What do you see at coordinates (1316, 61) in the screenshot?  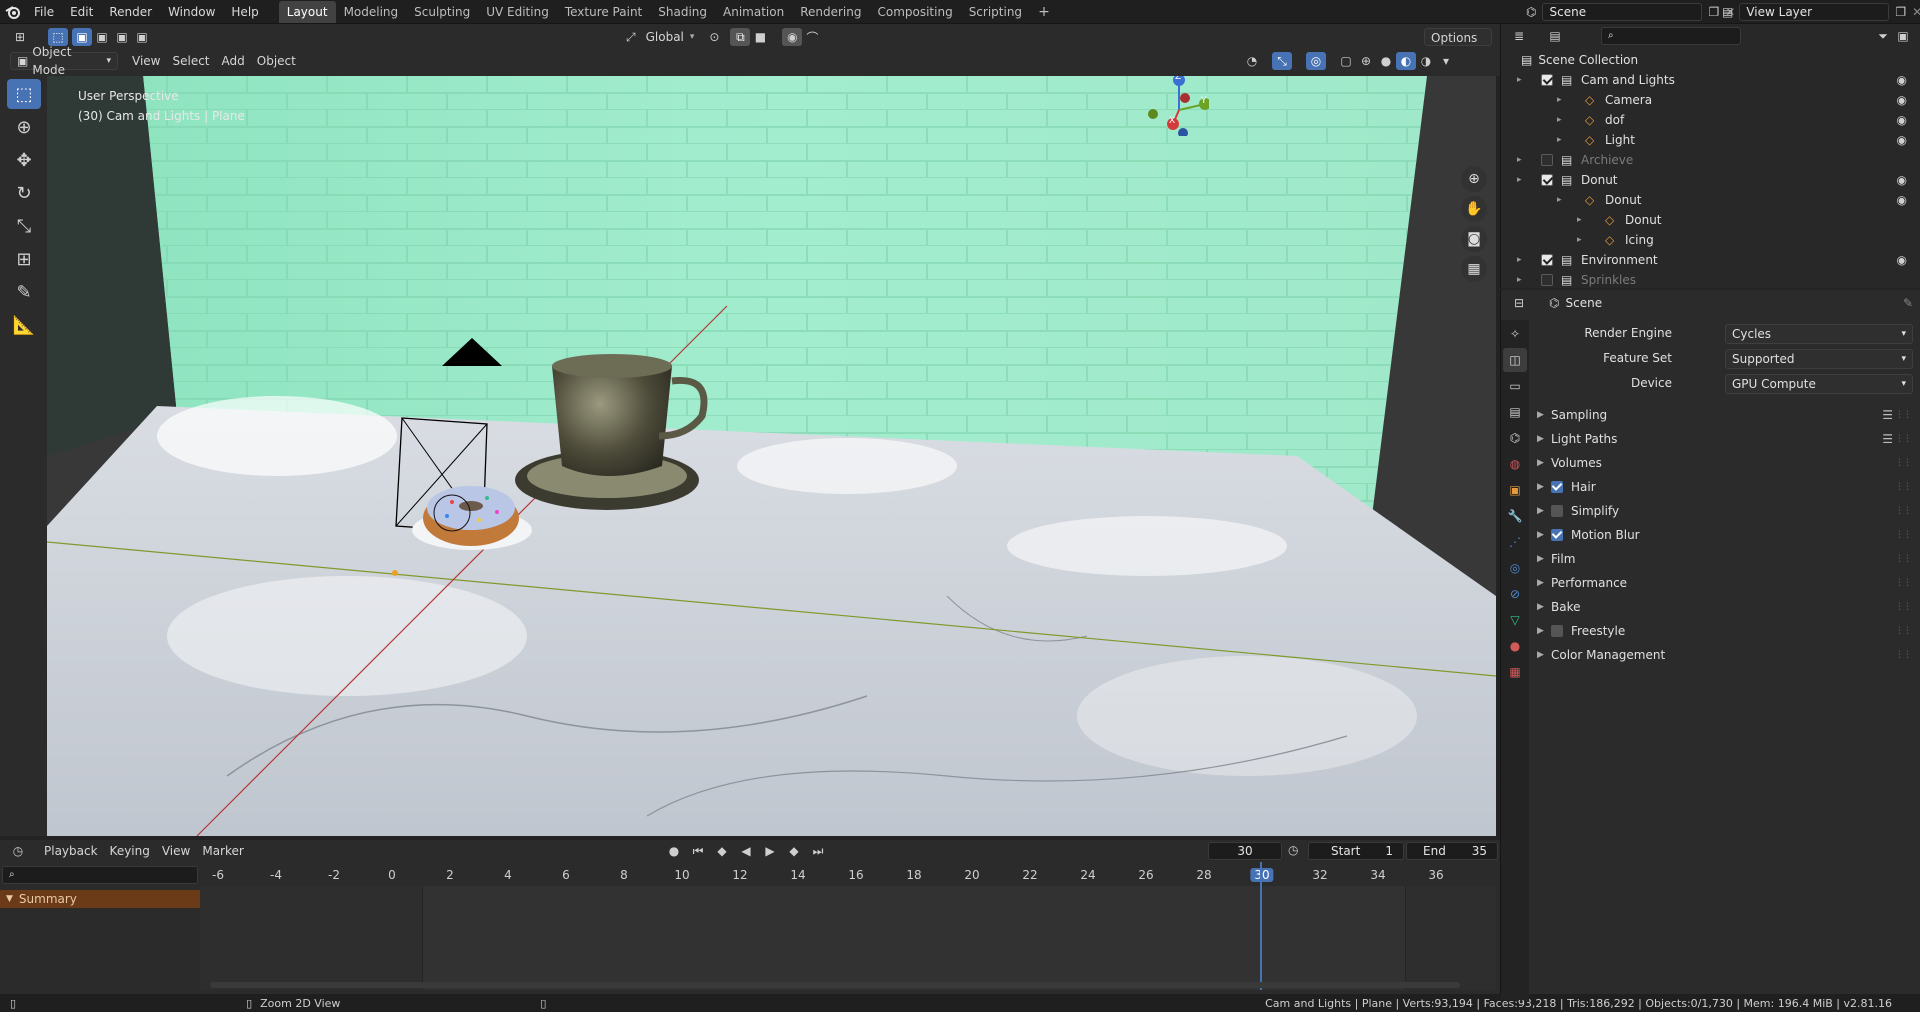 I see `overlay-toggle-icon: ◎` at bounding box center [1316, 61].